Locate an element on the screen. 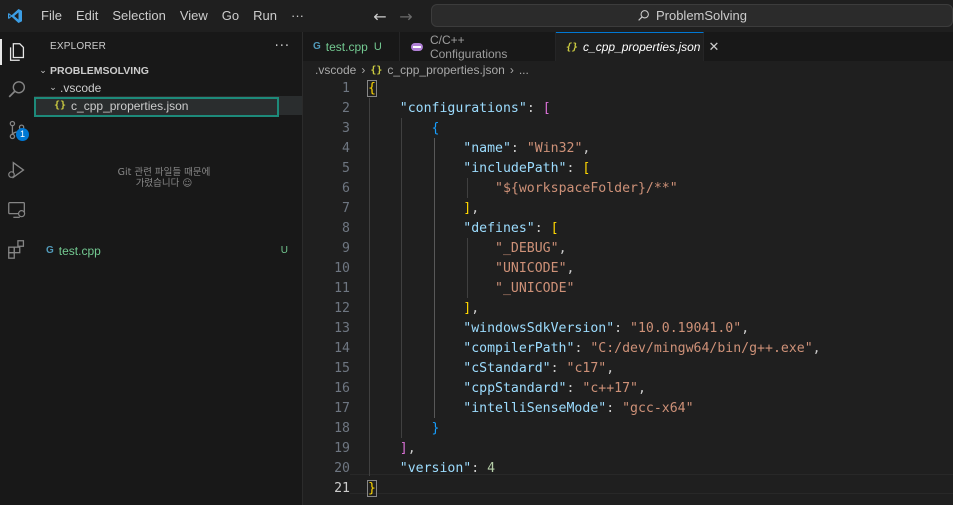 The height and width of the screenshot is (505, 953). code-line-16: "cppStandard": "c++17", is located at coordinates (554, 388).